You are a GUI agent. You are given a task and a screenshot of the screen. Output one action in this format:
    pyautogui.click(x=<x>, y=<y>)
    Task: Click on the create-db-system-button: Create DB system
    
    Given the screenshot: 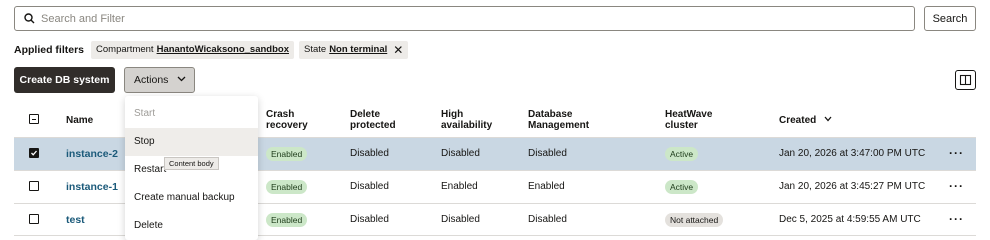 What is the action you would take?
    pyautogui.click(x=64, y=80)
    